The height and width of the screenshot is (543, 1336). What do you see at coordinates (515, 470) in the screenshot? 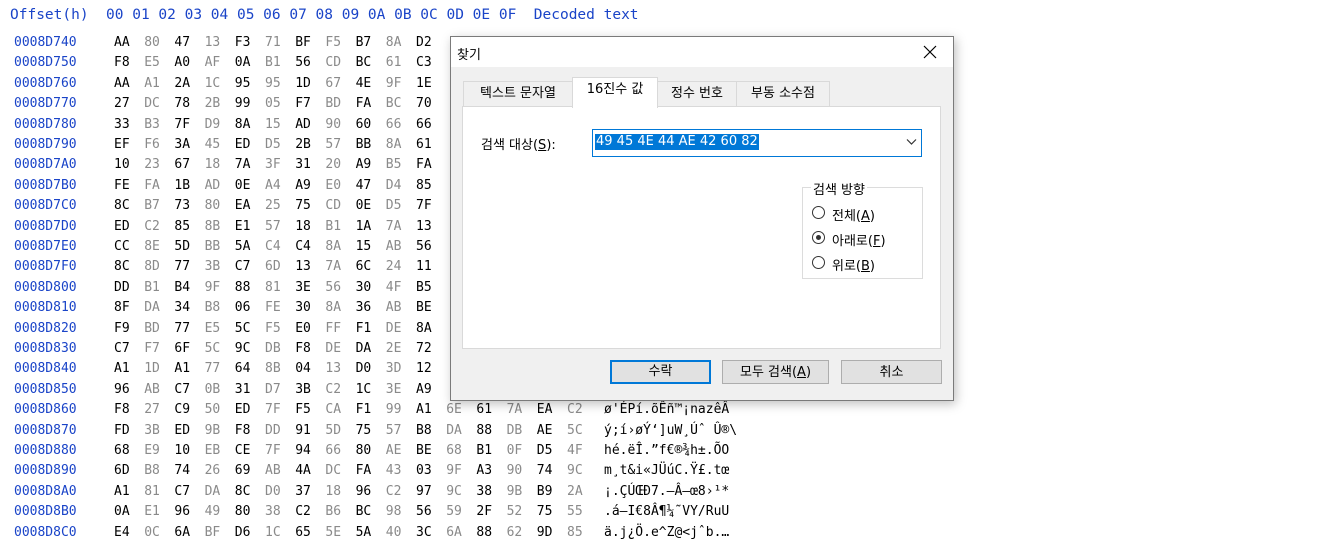
I see `hex-byte: 90` at bounding box center [515, 470].